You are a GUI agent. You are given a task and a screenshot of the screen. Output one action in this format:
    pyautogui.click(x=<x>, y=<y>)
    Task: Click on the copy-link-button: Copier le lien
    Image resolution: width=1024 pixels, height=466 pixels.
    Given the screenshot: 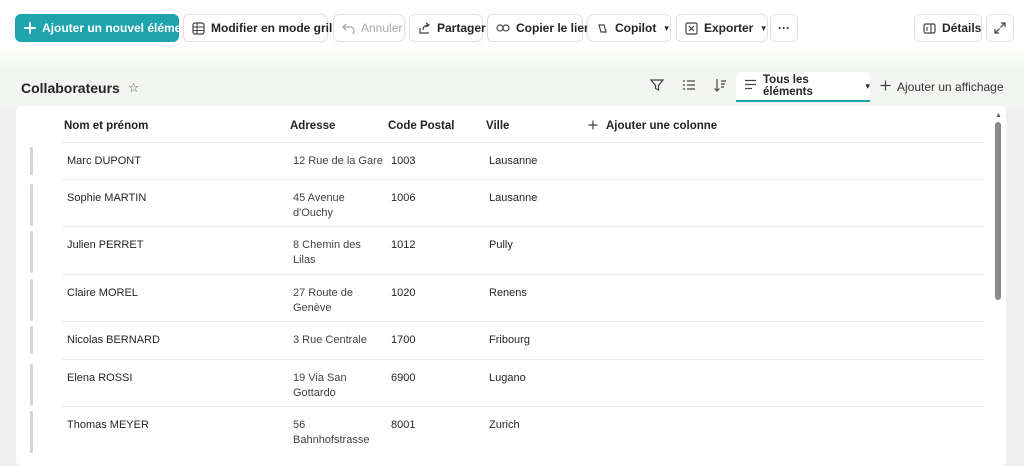 What is the action you would take?
    pyautogui.click(x=539, y=28)
    